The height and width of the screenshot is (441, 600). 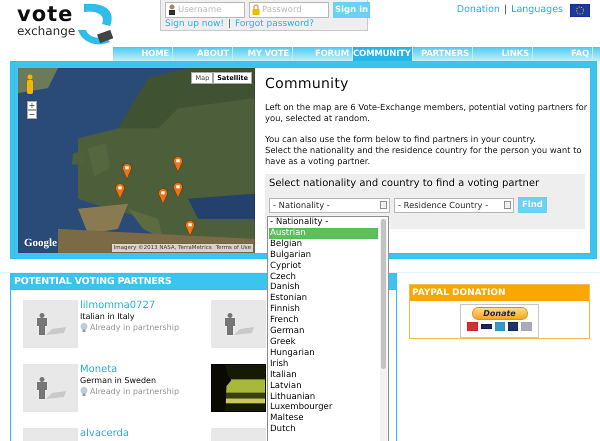 What do you see at coordinates (323, 320) in the screenshot?
I see `dropdown-option: French` at bounding box center [323, 320].